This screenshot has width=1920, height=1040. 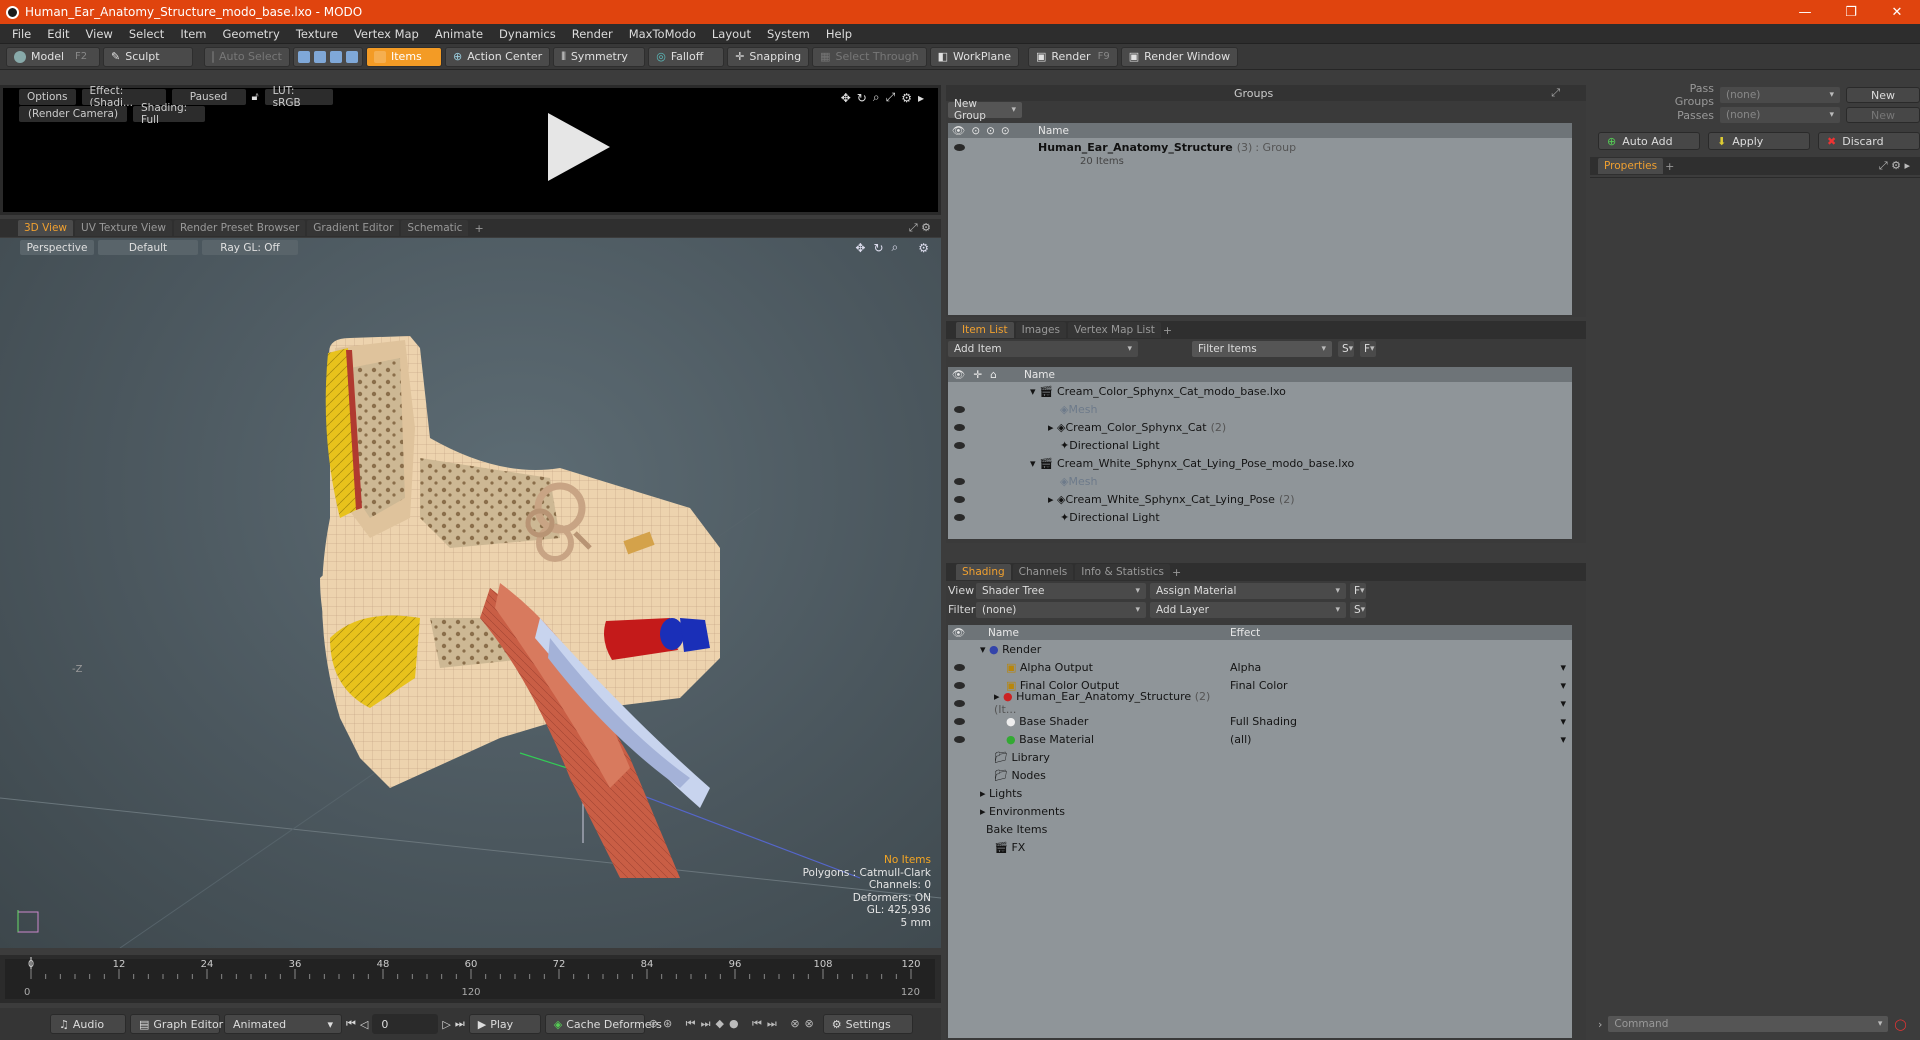 I want to click on menu-render: Render, so click(x=592, y=34).